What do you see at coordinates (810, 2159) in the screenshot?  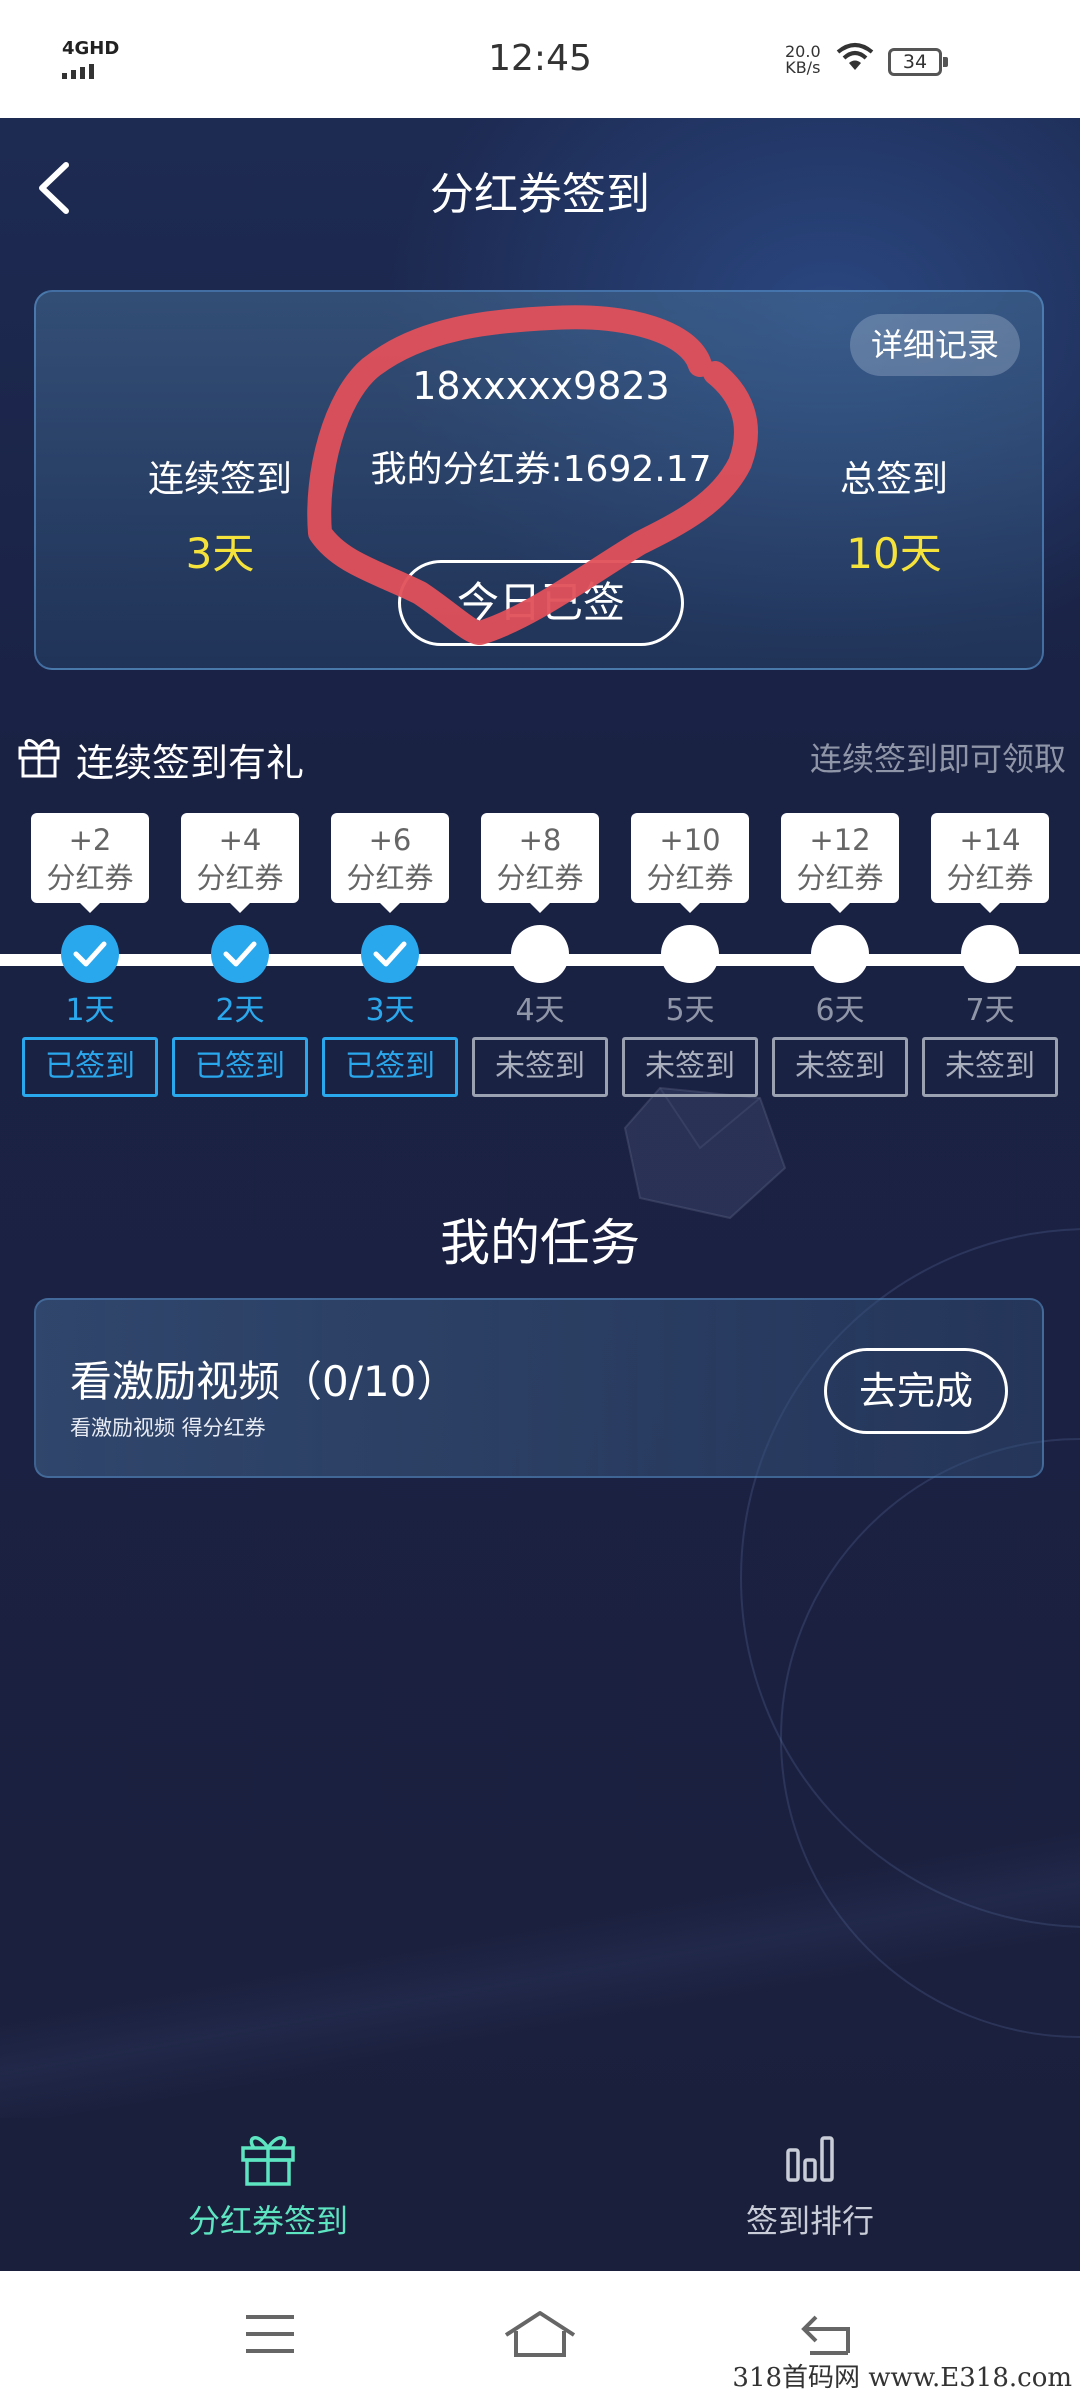 I see `bar-chart-icon` at bounding box center [810, 2159].